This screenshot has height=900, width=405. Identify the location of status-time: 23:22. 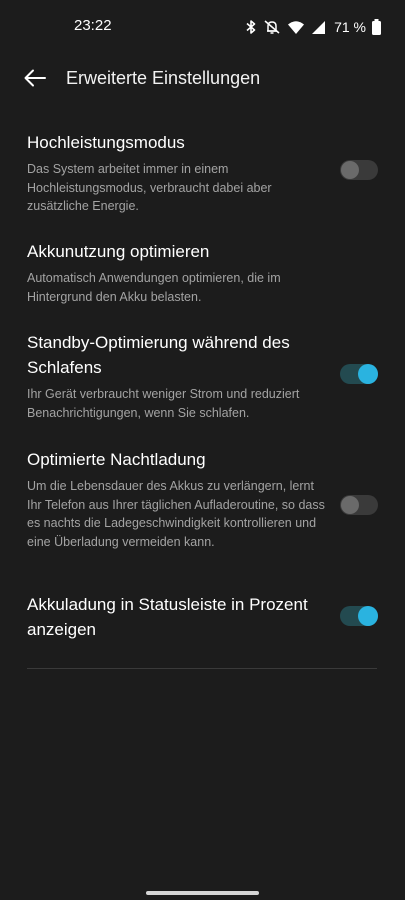
(93, 25).